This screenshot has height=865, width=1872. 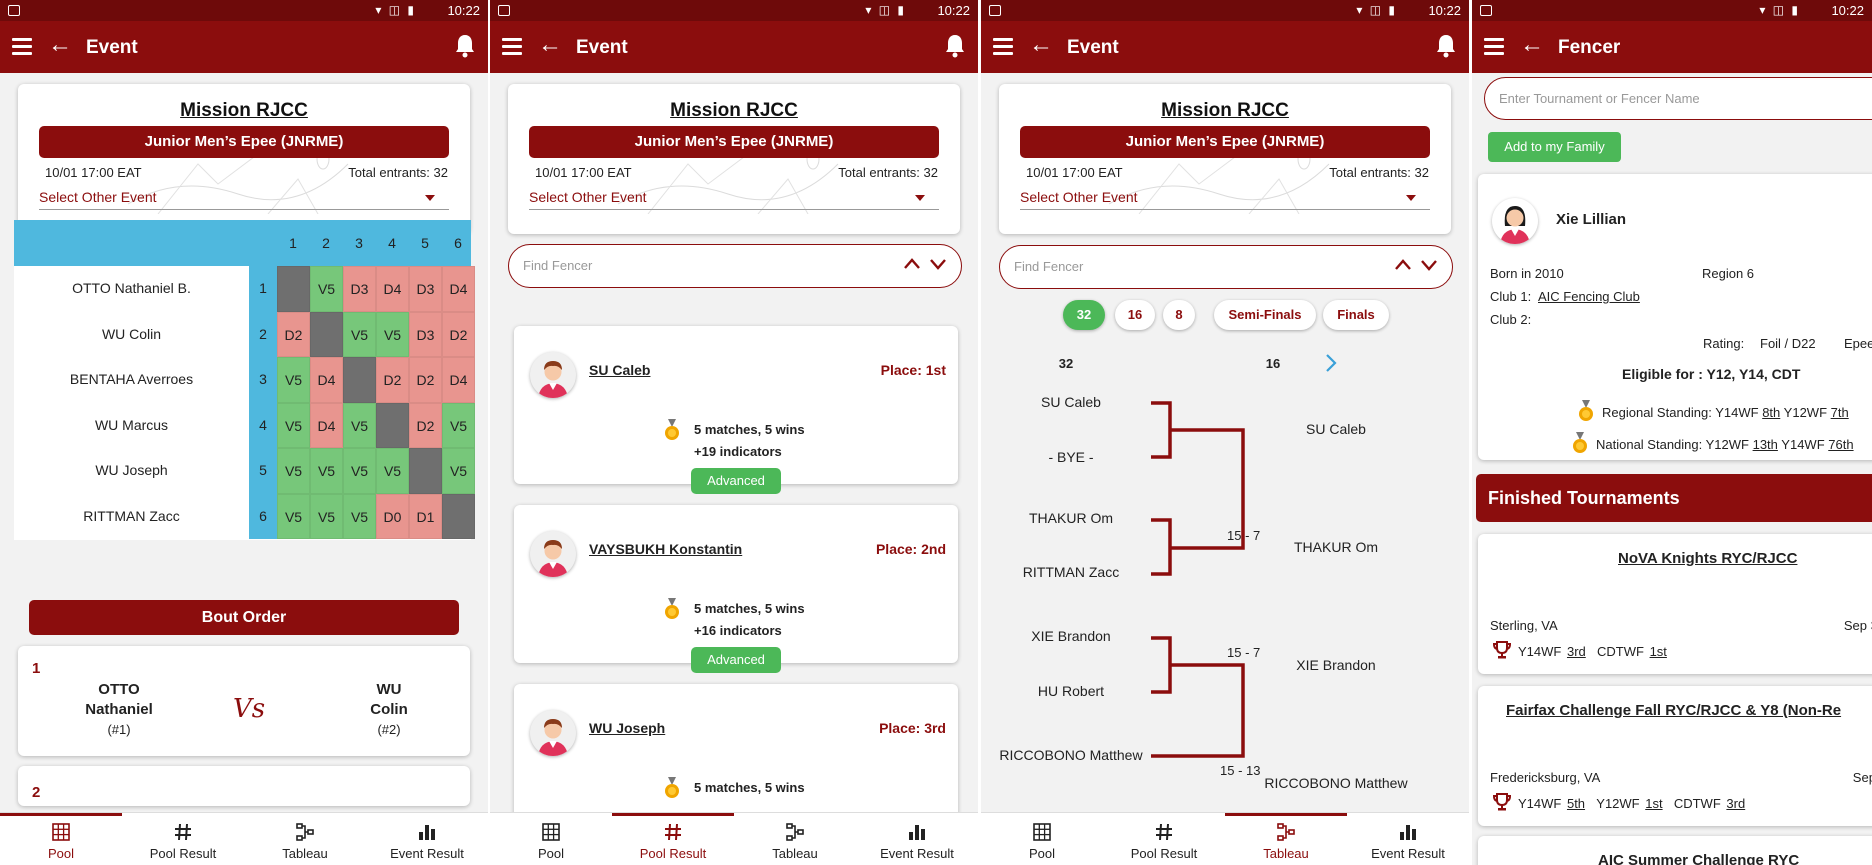 I want to click on bout-number: 1, so click(x=36, y=668).